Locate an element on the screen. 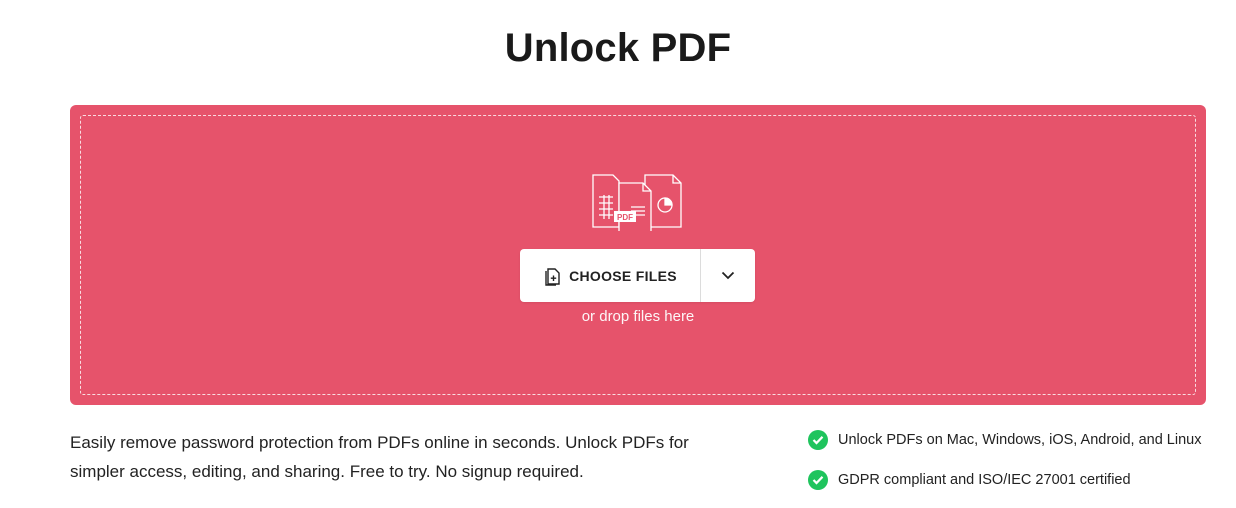  file-add-icon is located at coordinates (552, 276).